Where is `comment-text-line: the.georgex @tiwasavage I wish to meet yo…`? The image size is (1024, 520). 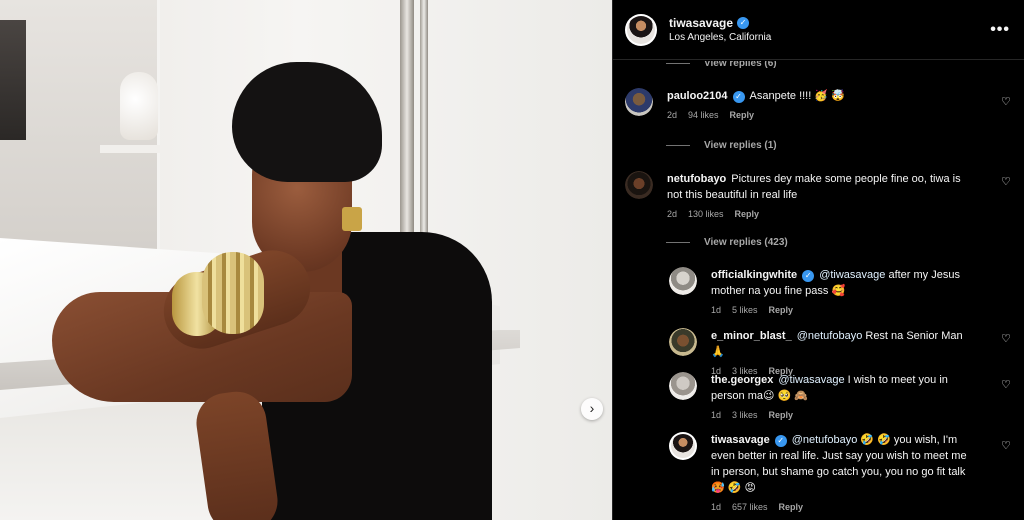
comment-text-line: the.georgex @tiwasavage I wish to meet yo… is located at coordinates (839, 388).